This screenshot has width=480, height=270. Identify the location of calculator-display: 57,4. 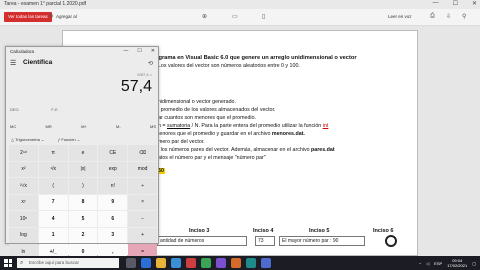
(136, 86).